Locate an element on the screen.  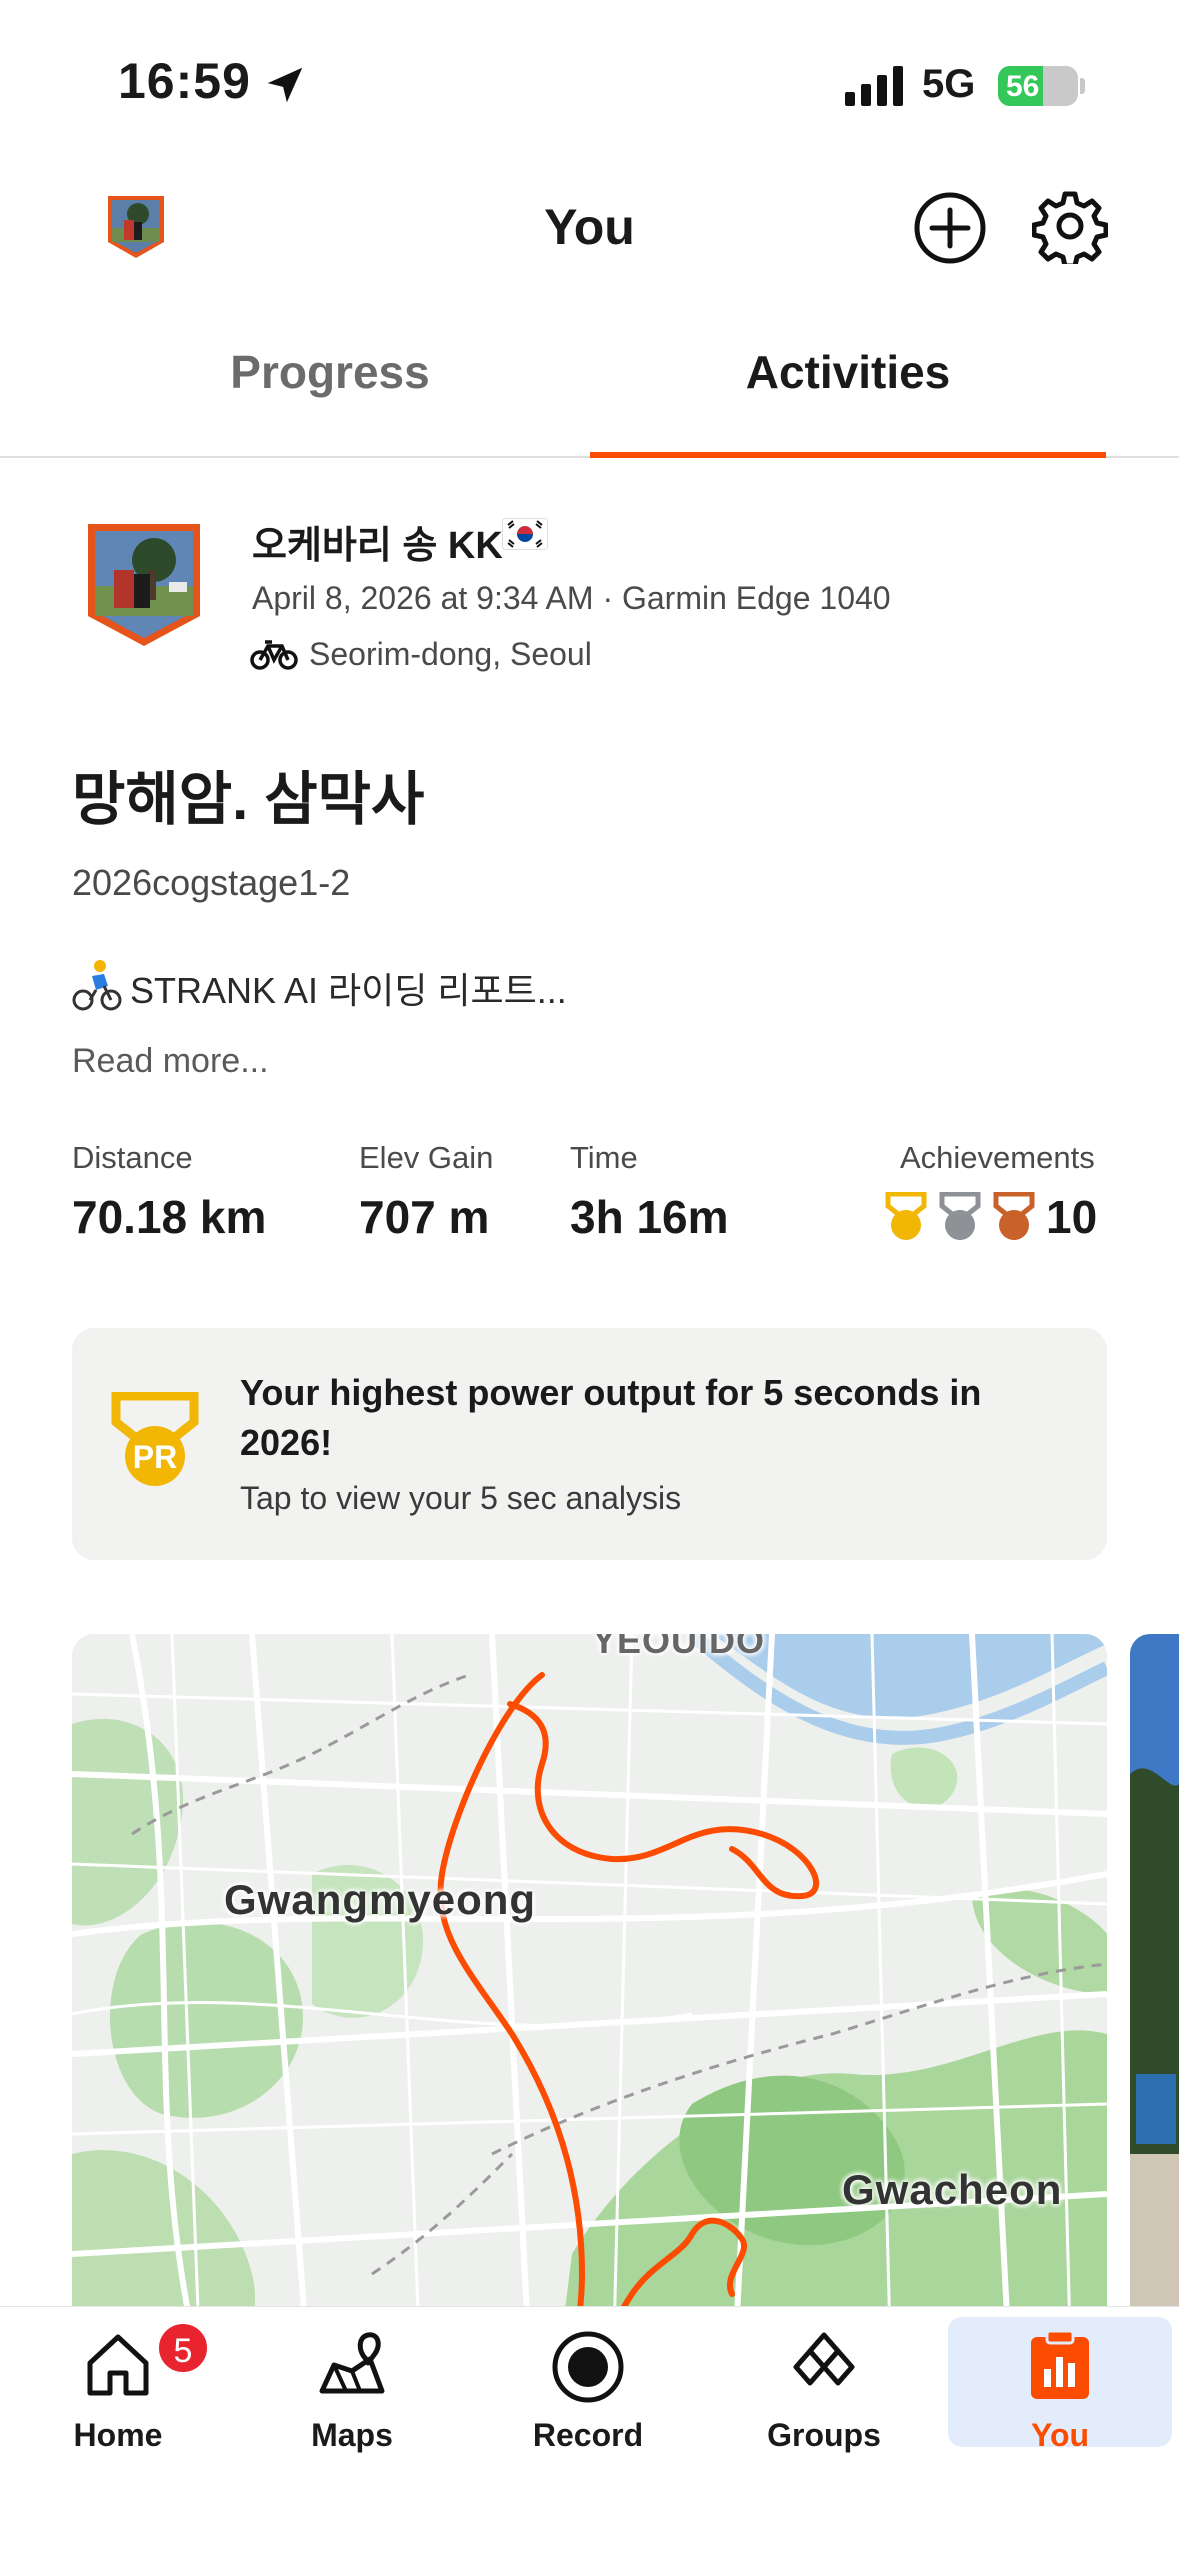
tabbar-maps-label: Maps is located at coordinates (352, 2435).